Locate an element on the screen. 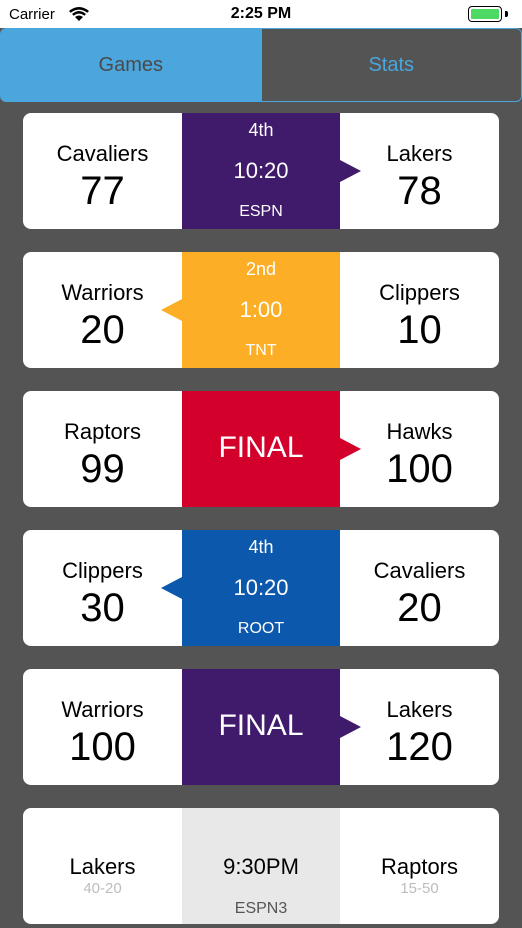  game-card: Cavaliers 77 4th 10:20 ESPN Lakers 78 is located at coordinates (261, 171).